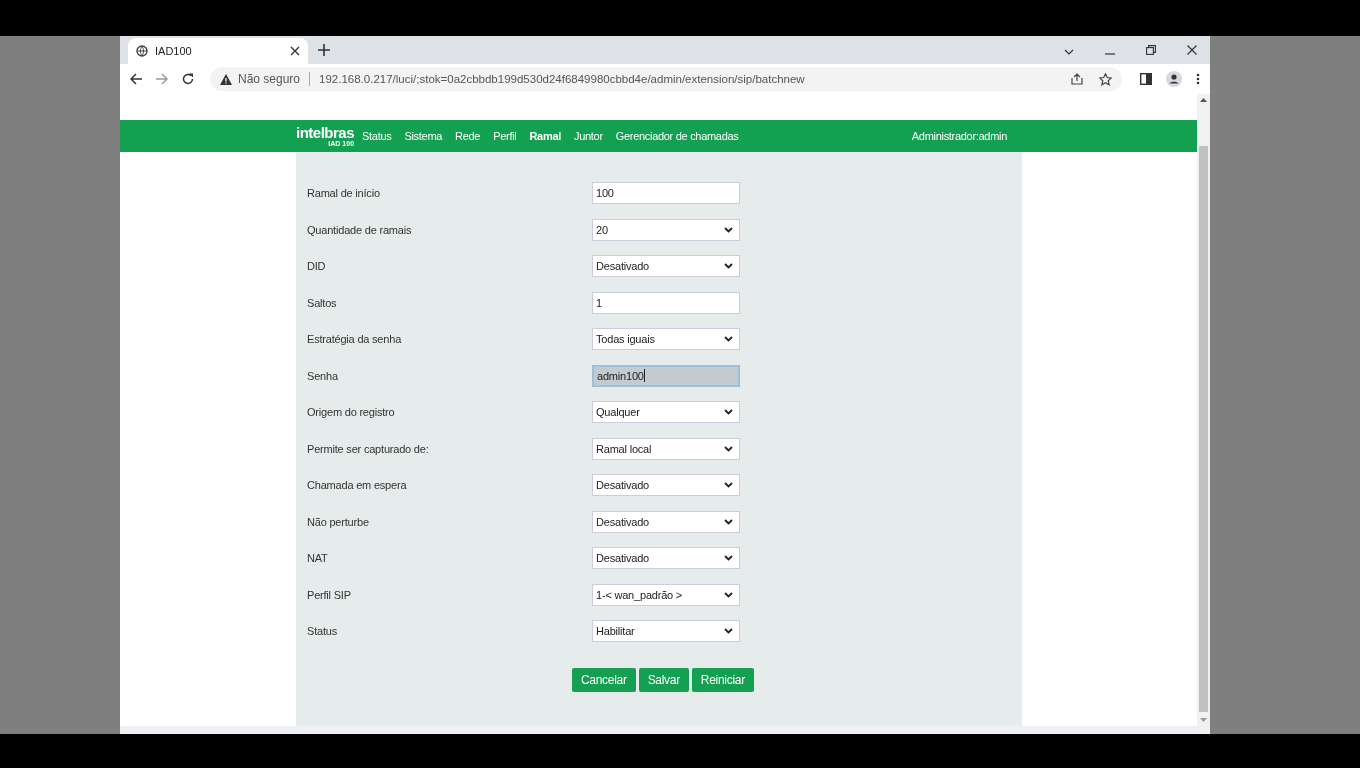 The image size is (1360, 768). Describe the element at coordinates (218, 51) in the screenshot. I see `browser-tab: IAD100` at that location.